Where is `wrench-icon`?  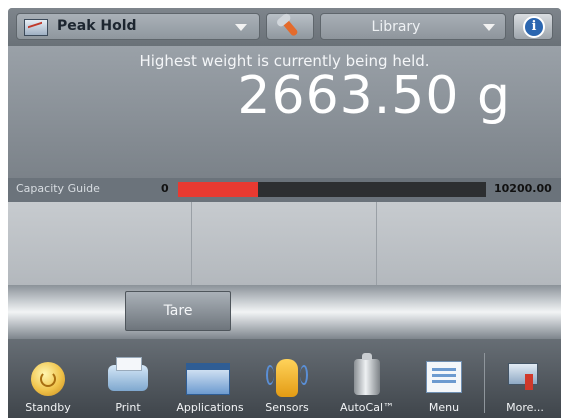 wrench-icon is located at coordinates (289, 27).